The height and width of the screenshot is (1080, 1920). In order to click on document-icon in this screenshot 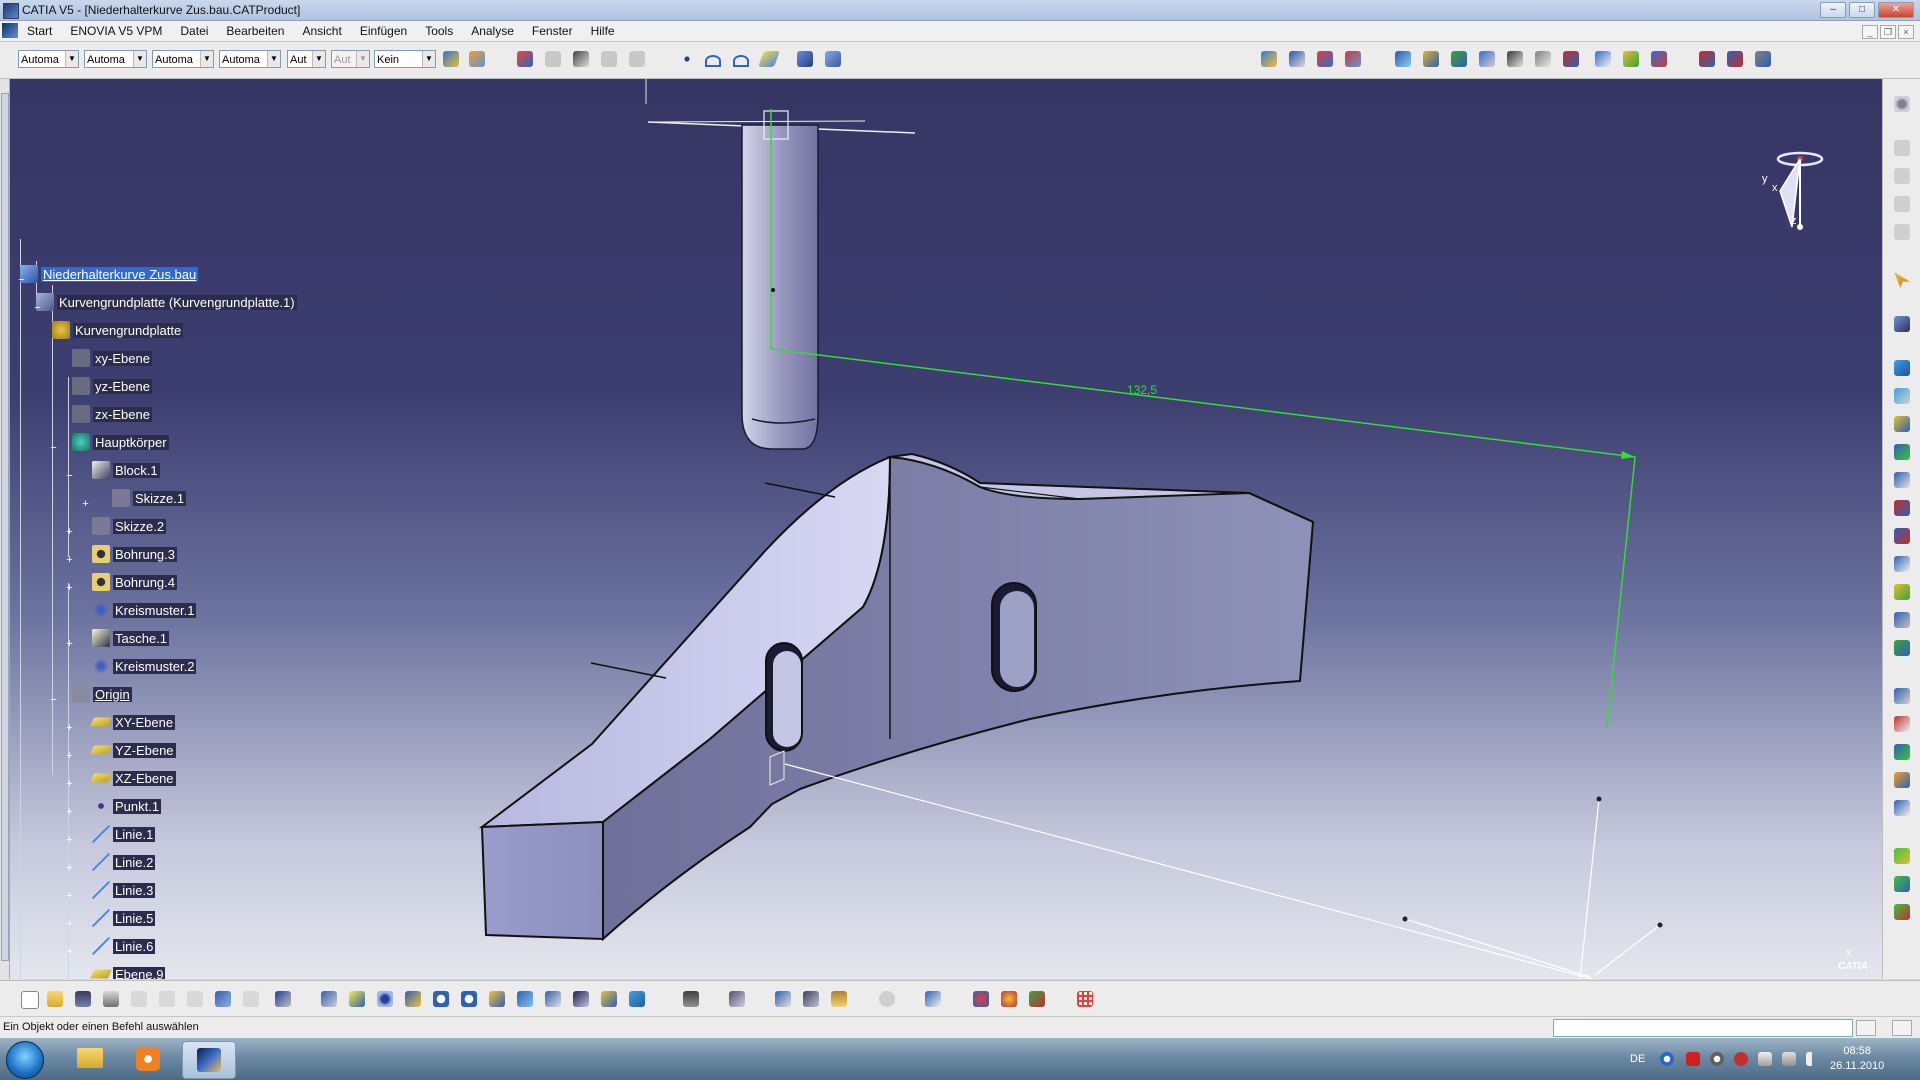, I will do `click(10, 30)`.